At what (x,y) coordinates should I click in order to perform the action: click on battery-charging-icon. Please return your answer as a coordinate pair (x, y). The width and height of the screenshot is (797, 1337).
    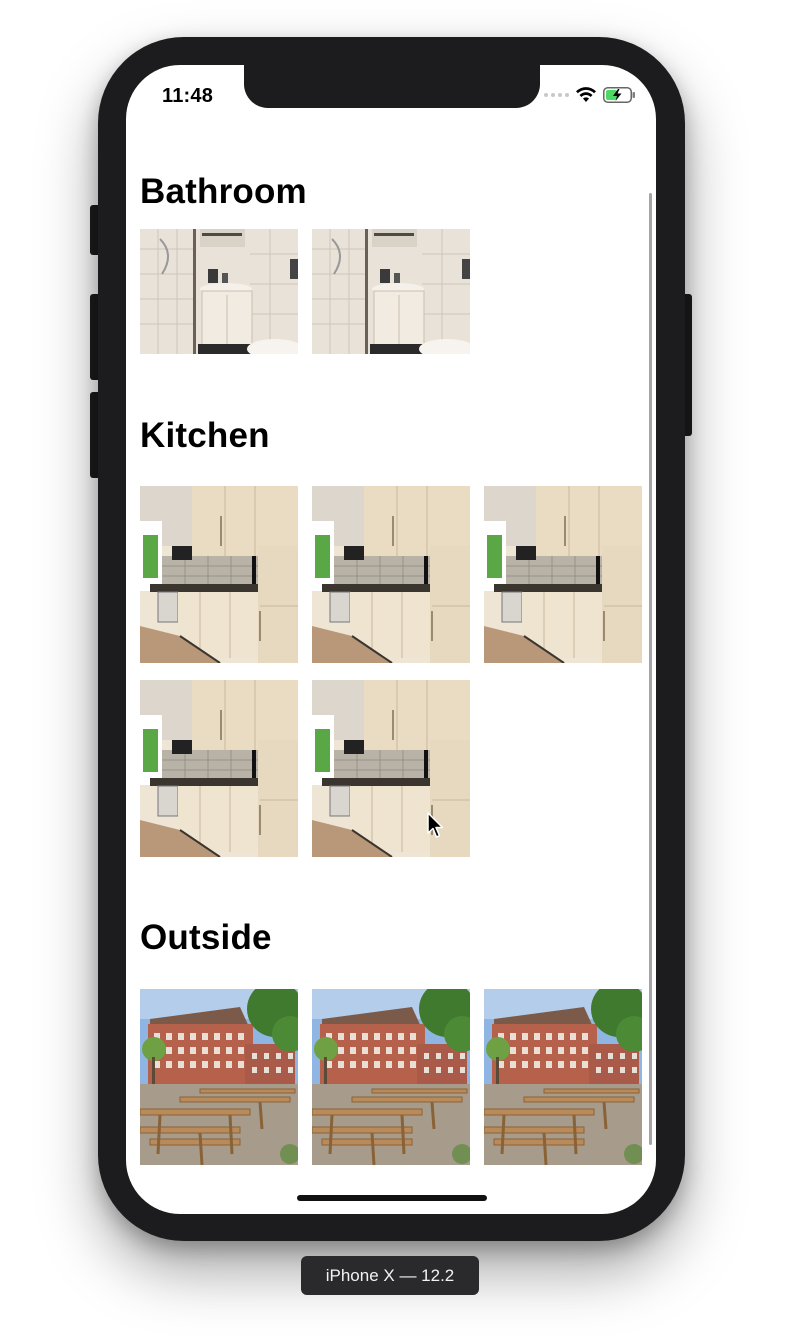
    Looking at the image, I should click on (619, 95).